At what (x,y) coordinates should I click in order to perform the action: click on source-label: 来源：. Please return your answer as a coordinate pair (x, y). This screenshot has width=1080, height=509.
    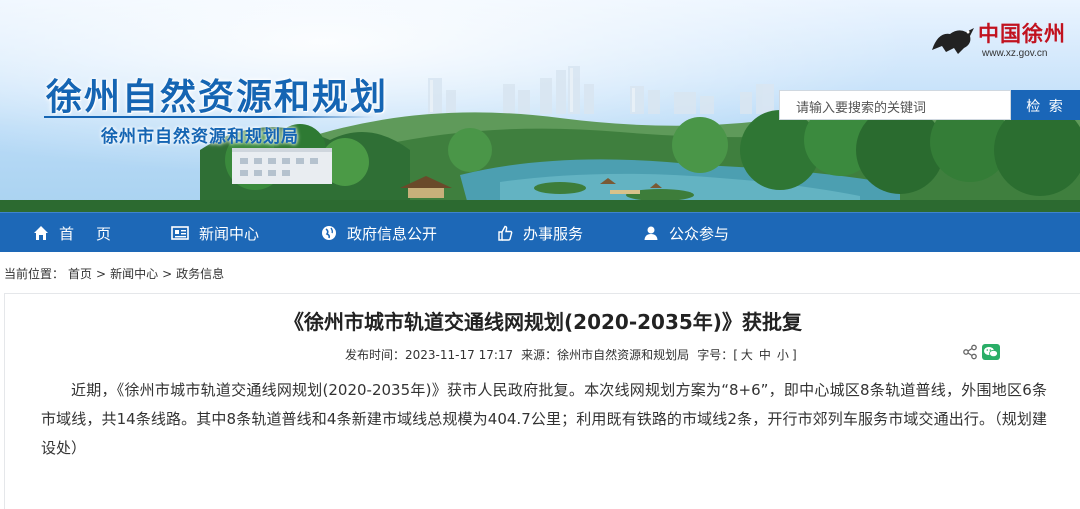
    Looking at the image, I should click on (539, 355).